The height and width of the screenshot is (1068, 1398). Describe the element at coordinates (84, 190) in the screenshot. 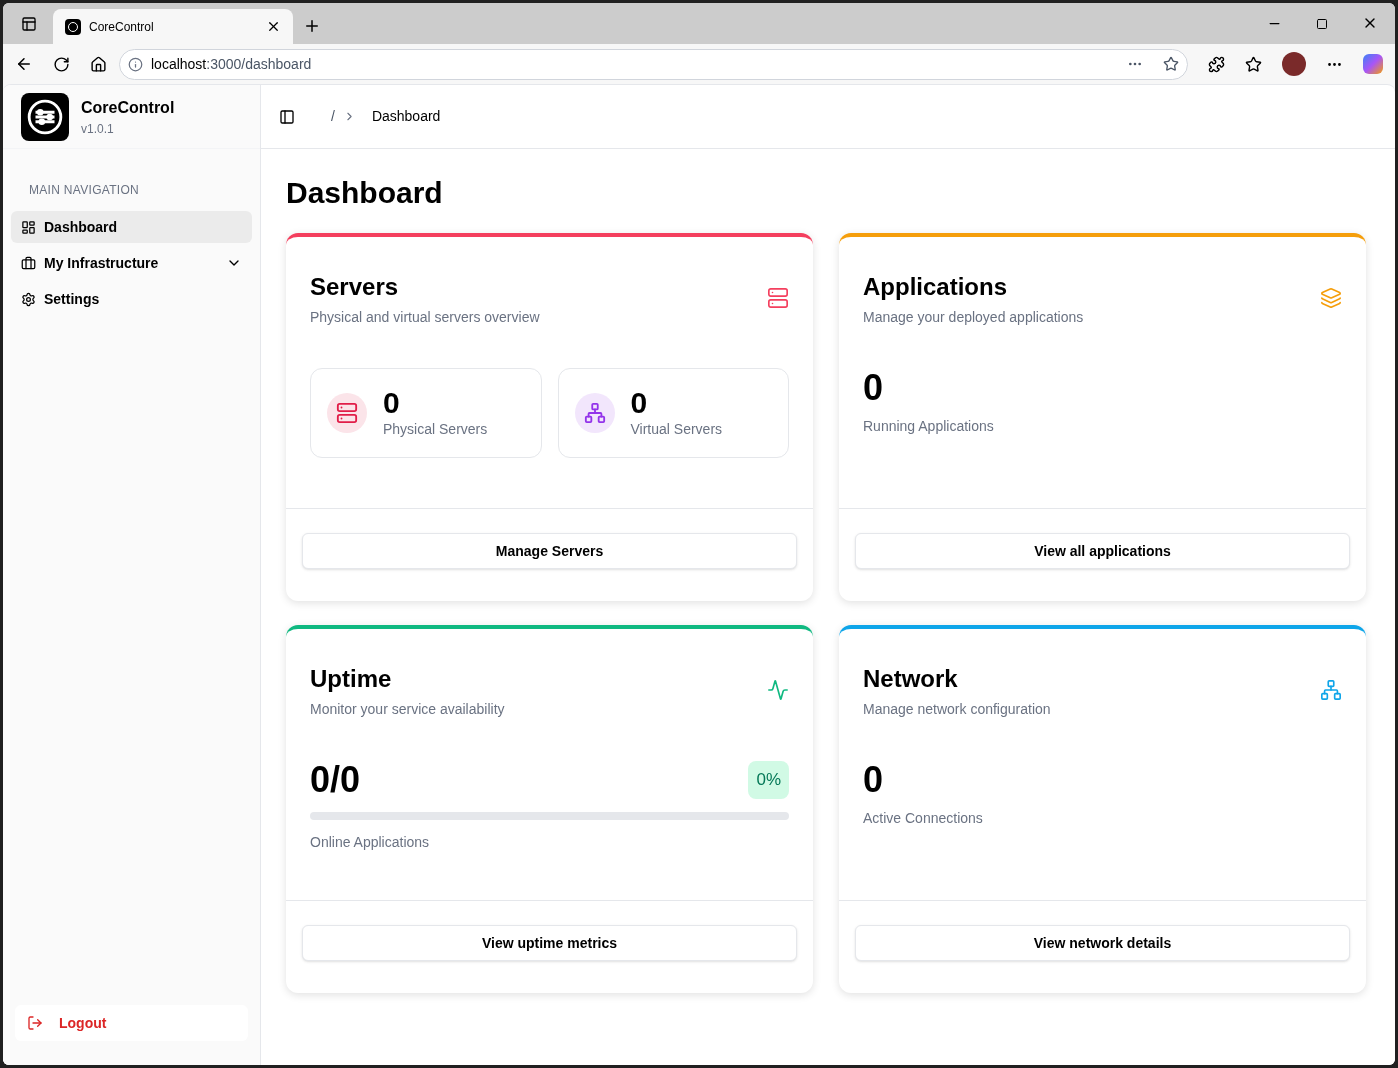

I see `section-label: MAIN NAVIGATION` at that location.